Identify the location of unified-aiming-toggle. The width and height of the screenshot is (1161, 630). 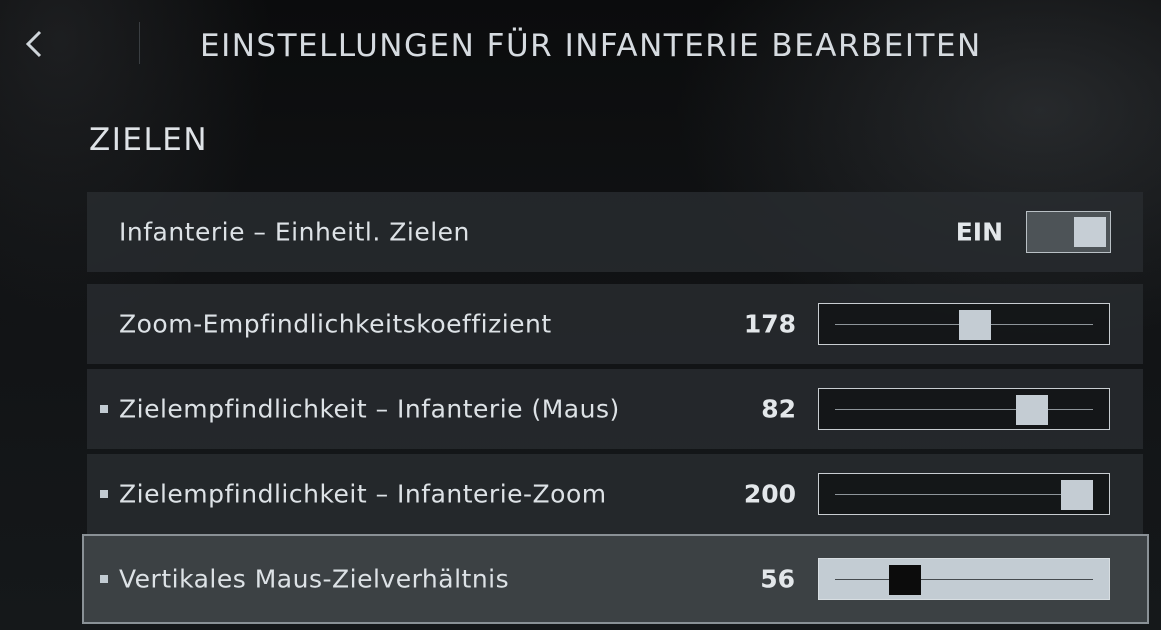
(1068, 232).